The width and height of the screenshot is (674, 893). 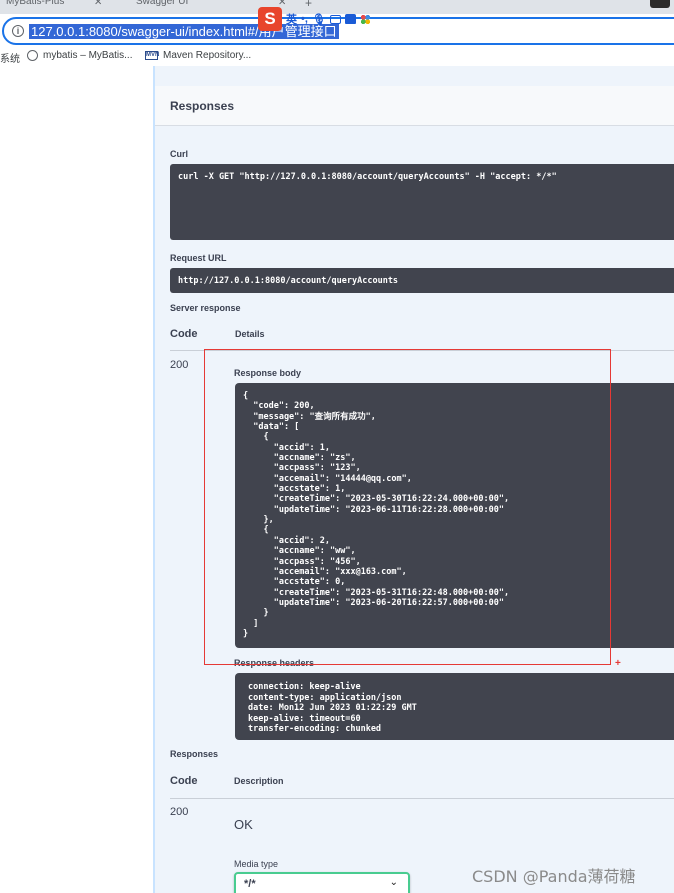 What do you see at coordinates (194, 754) in the screenshot?
I see `documented-responses-title: Responses` at bounding box center [194, 754].